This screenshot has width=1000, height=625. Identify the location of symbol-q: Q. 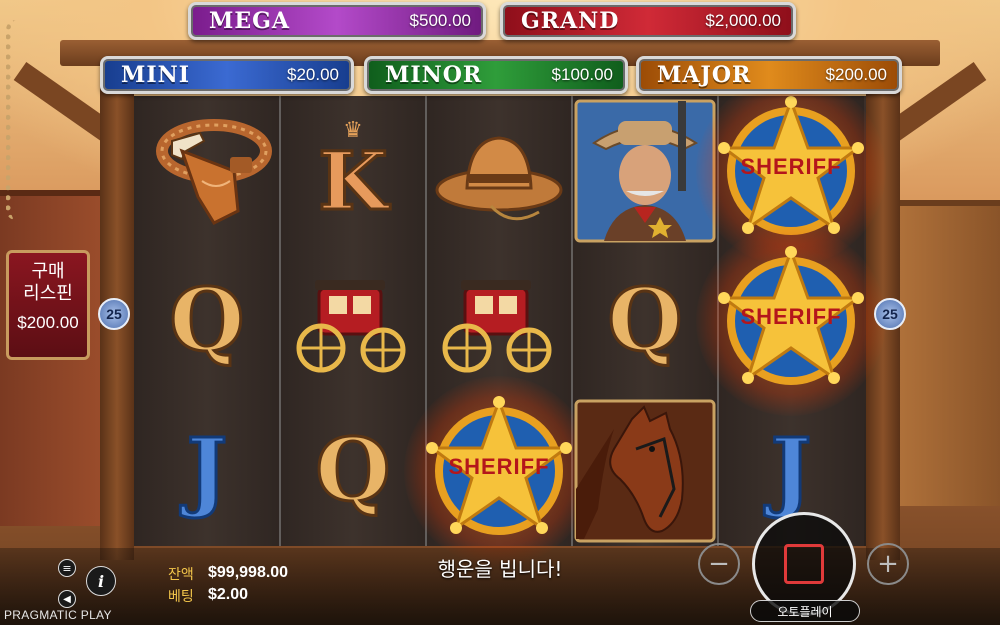
(207, 321).